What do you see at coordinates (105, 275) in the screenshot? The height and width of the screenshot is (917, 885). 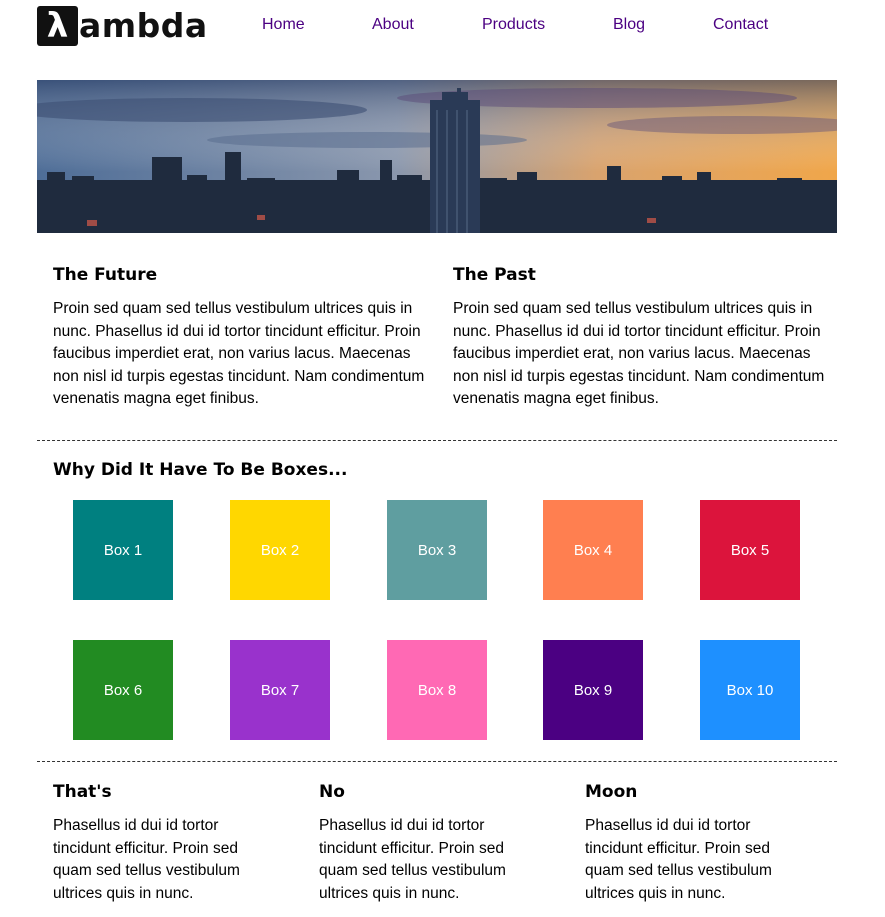 I see `column-heading: The Future` at bounding box center [105, 275].